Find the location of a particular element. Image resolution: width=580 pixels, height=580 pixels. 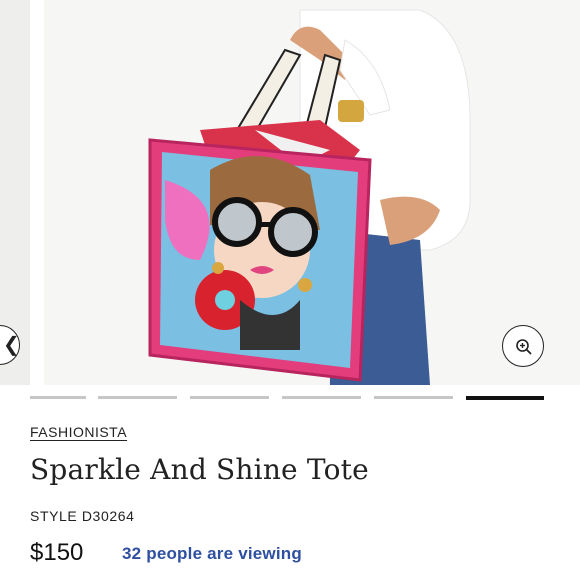

zoom-in-icon is located at coordinates (524, 347).